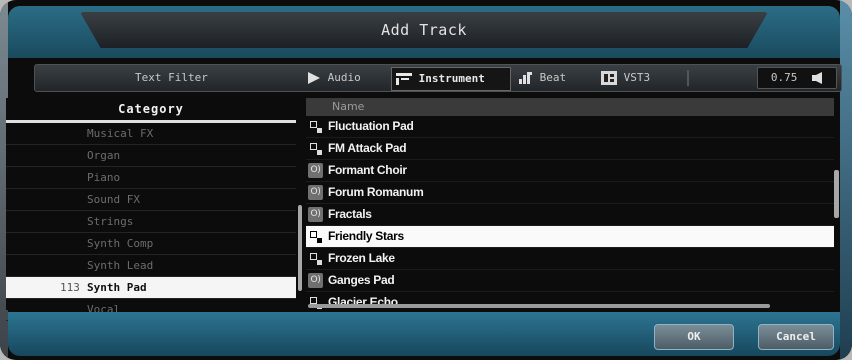  I want to click on category-item-count: 113, so click(70, 287).